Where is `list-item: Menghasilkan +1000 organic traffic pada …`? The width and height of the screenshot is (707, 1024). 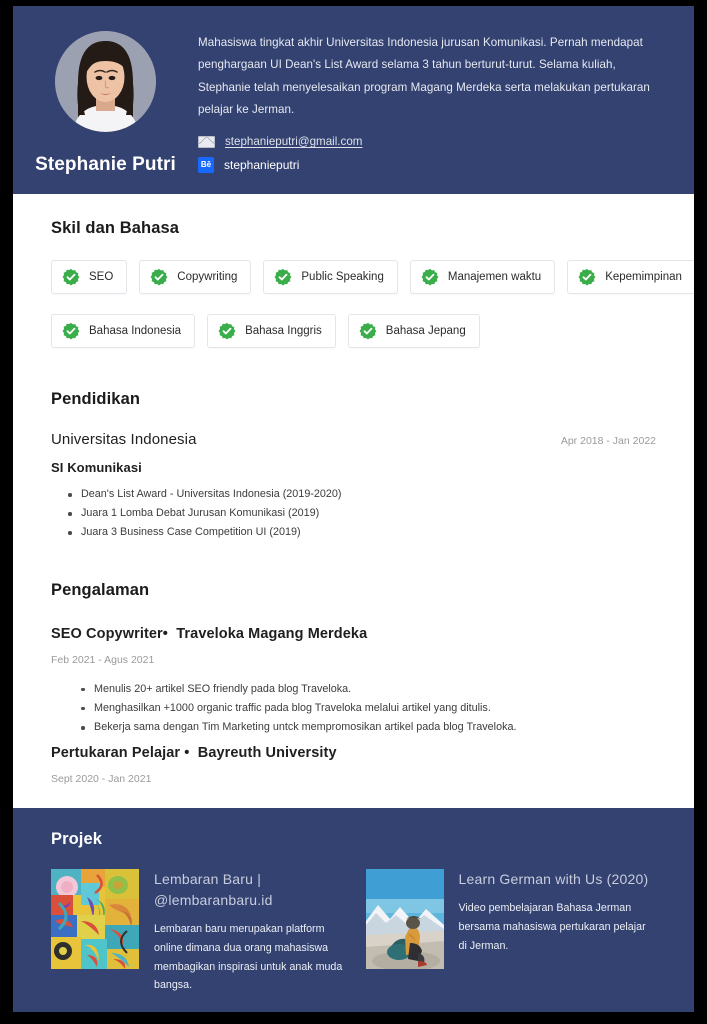
list-item: Menghasilkan +1000 organic traffic pada … is located at coordinates (368, 708).